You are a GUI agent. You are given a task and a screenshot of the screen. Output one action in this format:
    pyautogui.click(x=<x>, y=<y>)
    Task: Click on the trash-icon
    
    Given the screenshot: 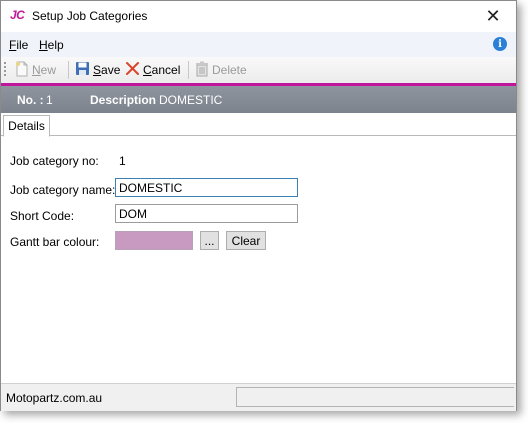 What is the action you would take?
    pyautogui.click(x=202, y=70)
    